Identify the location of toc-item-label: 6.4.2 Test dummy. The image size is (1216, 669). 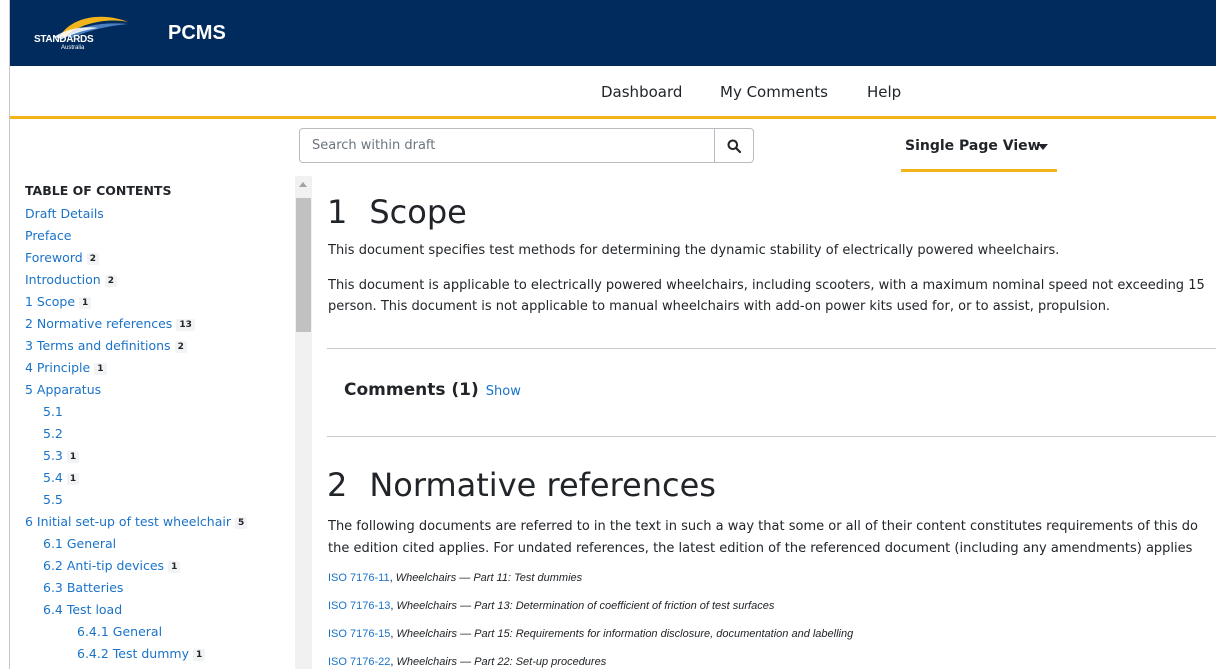
(133, 653).